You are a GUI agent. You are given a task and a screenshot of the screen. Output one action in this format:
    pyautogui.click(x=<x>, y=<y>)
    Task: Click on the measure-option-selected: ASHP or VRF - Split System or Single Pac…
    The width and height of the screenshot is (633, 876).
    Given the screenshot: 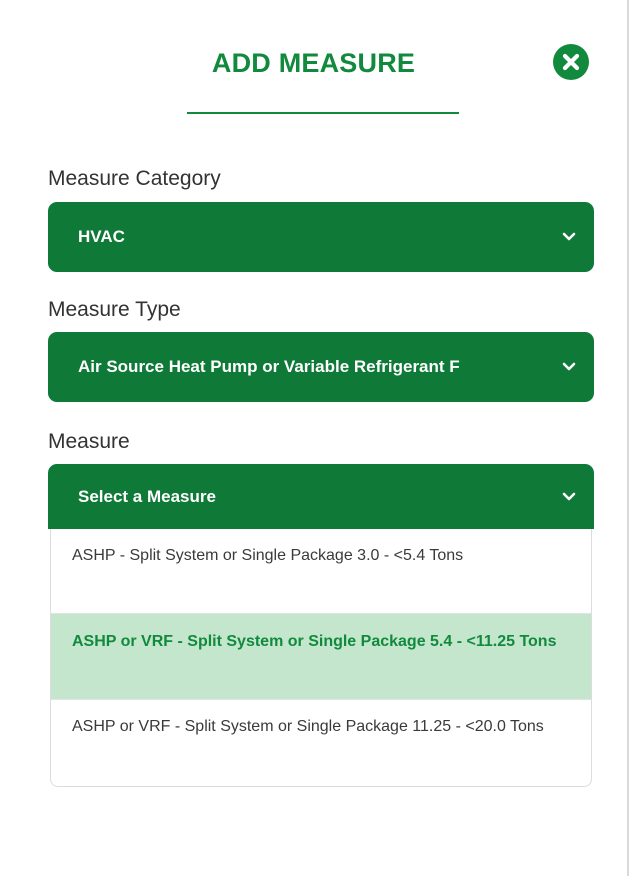 What is the action you would take?
    pyautogui.click(x=321, y=656)
    